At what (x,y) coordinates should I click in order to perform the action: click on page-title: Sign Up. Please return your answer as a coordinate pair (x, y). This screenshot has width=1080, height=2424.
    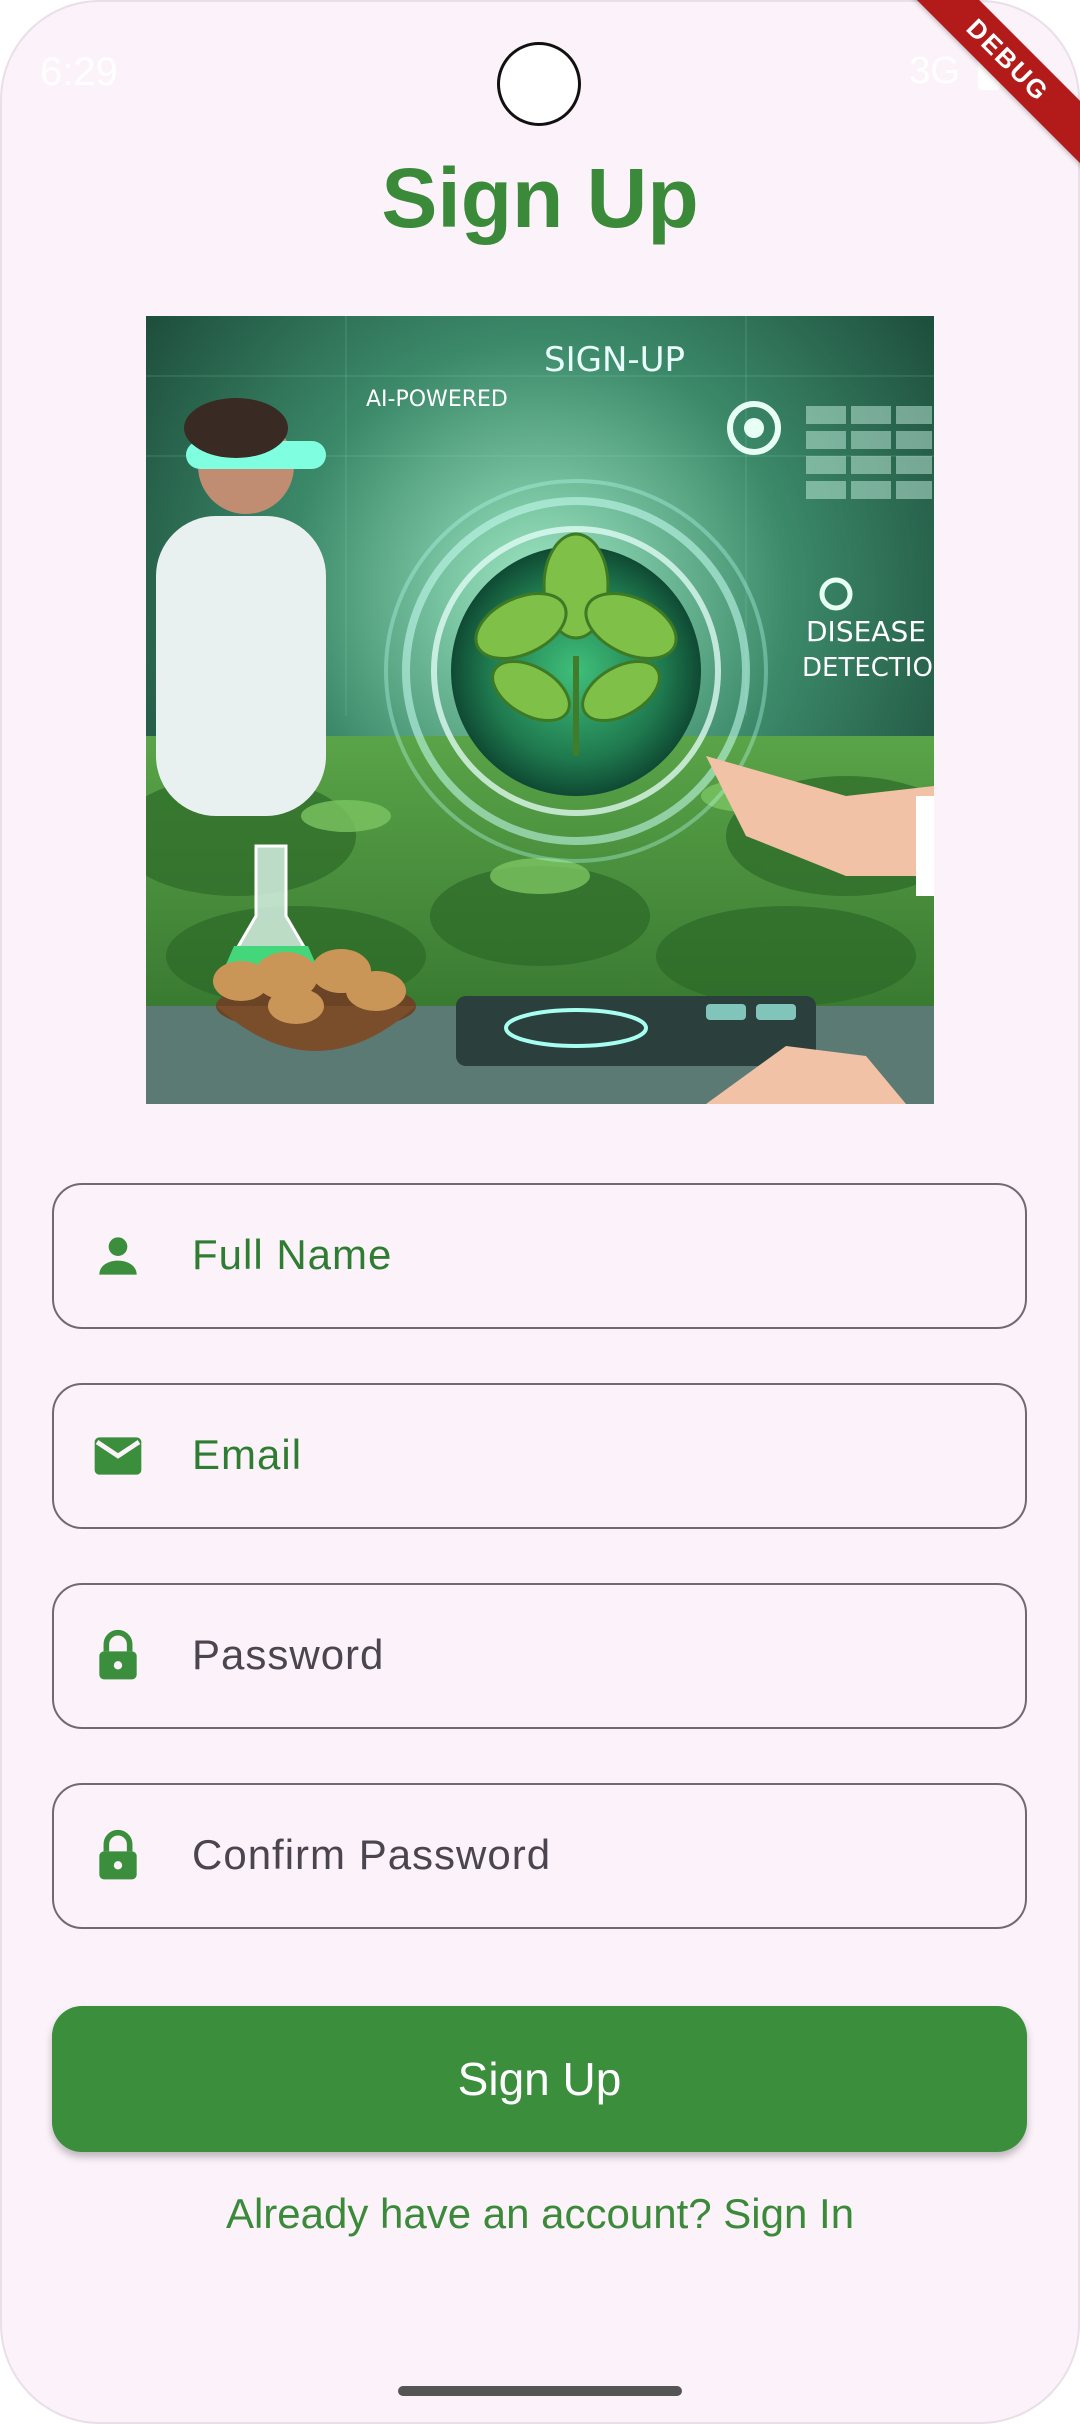
    Looking at the image, I should click on (540, 198).